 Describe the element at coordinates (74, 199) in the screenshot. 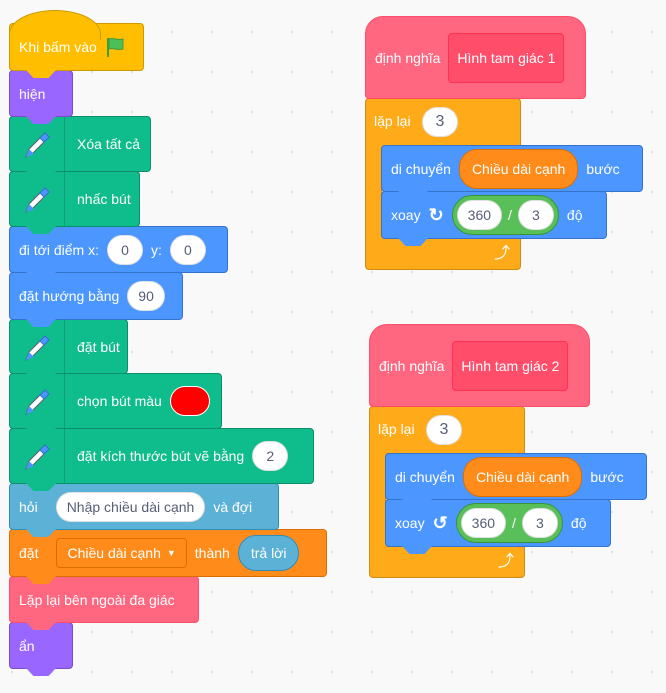

I see `pen-up-block: nhấc bút` at that location.